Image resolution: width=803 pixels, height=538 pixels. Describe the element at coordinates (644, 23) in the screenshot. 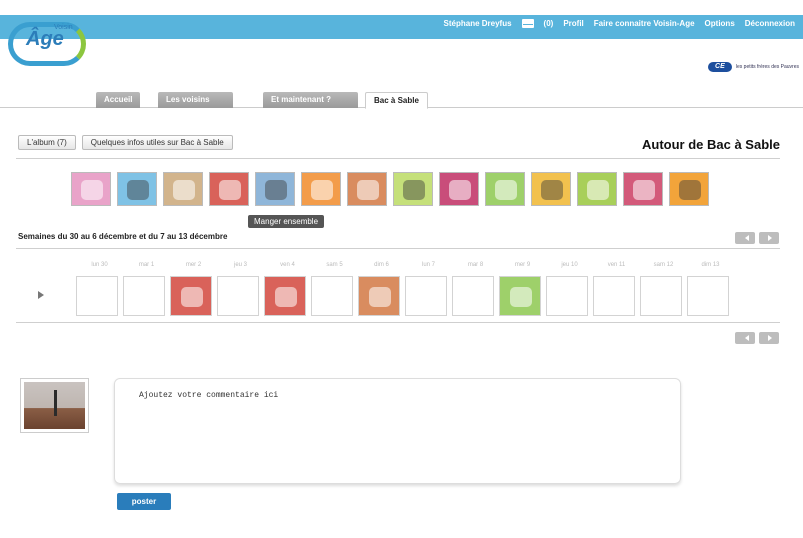

I see `invite-link: Faire connaitre Voisin-Age` at that location.